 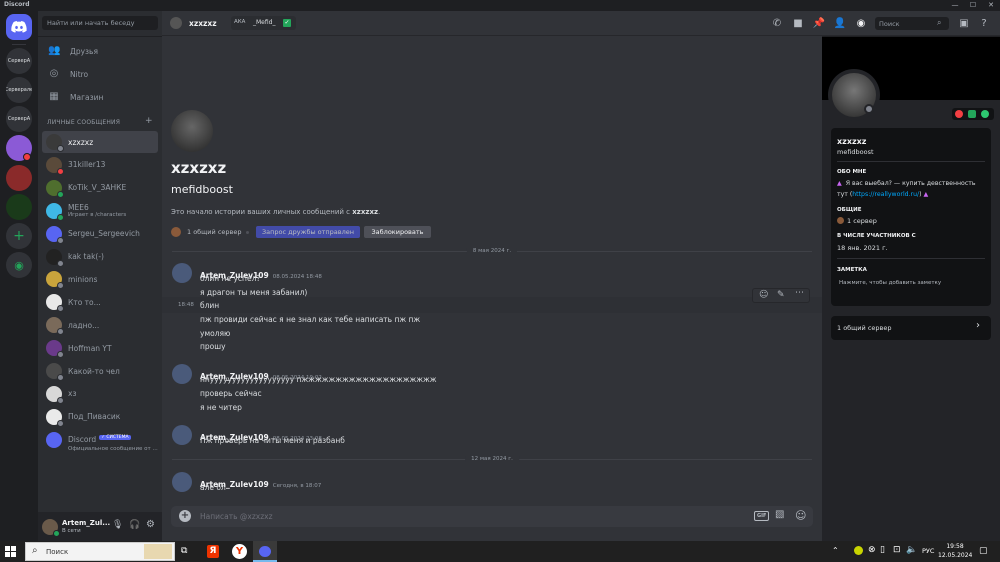 I want to click on discord-taskbar-button, so click(x=265, y=551).